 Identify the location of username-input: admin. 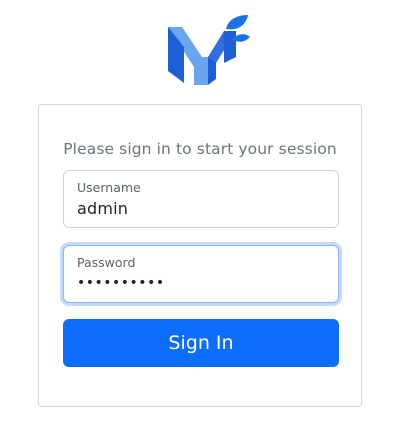
(102, 208).